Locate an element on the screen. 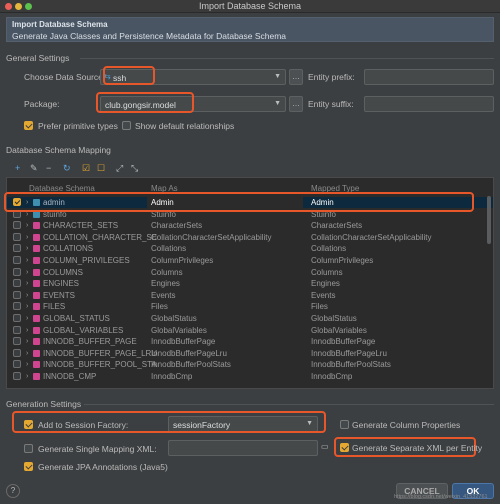  table-scrollbar is located at coordinates (489, 220).